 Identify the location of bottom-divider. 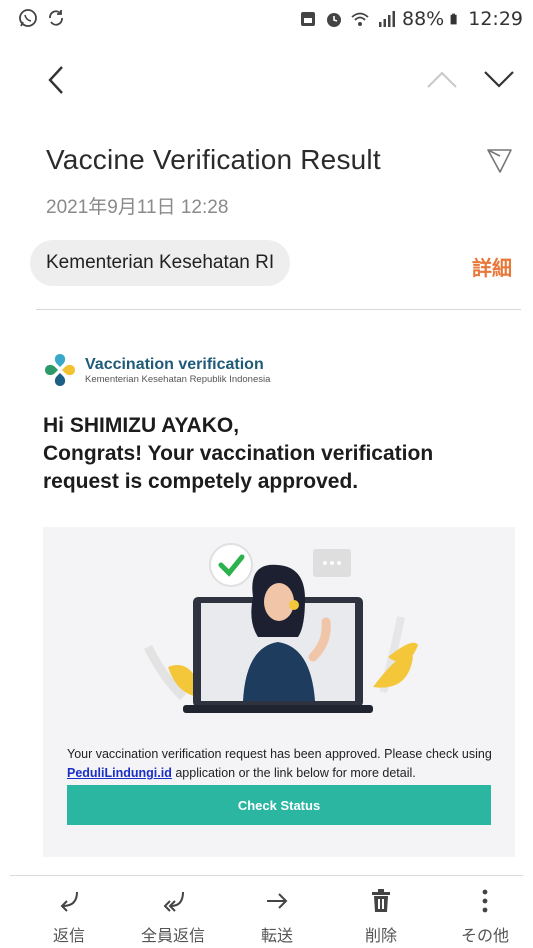
(266, 875).